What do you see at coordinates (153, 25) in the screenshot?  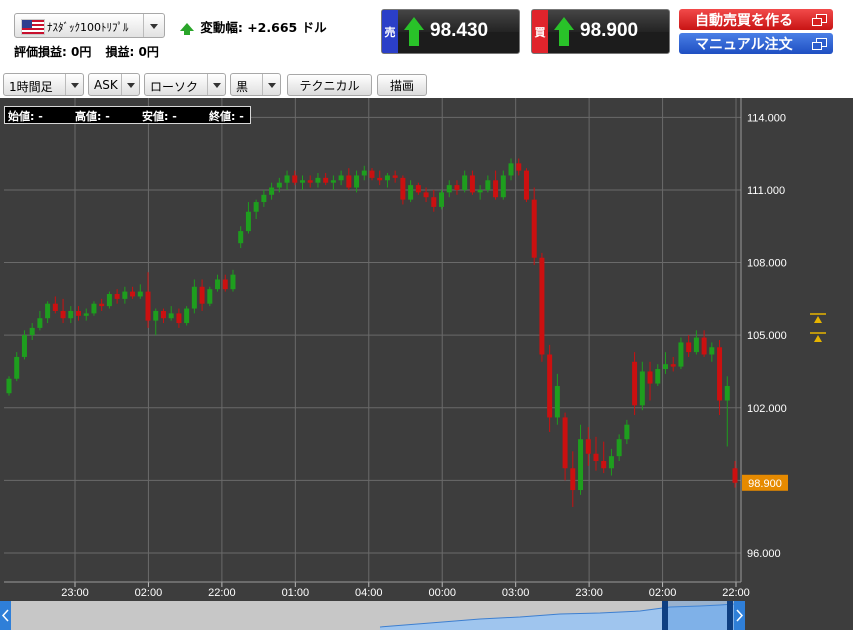 I see `symbol-dropdown-arrow` at bounding box center [153, 25].